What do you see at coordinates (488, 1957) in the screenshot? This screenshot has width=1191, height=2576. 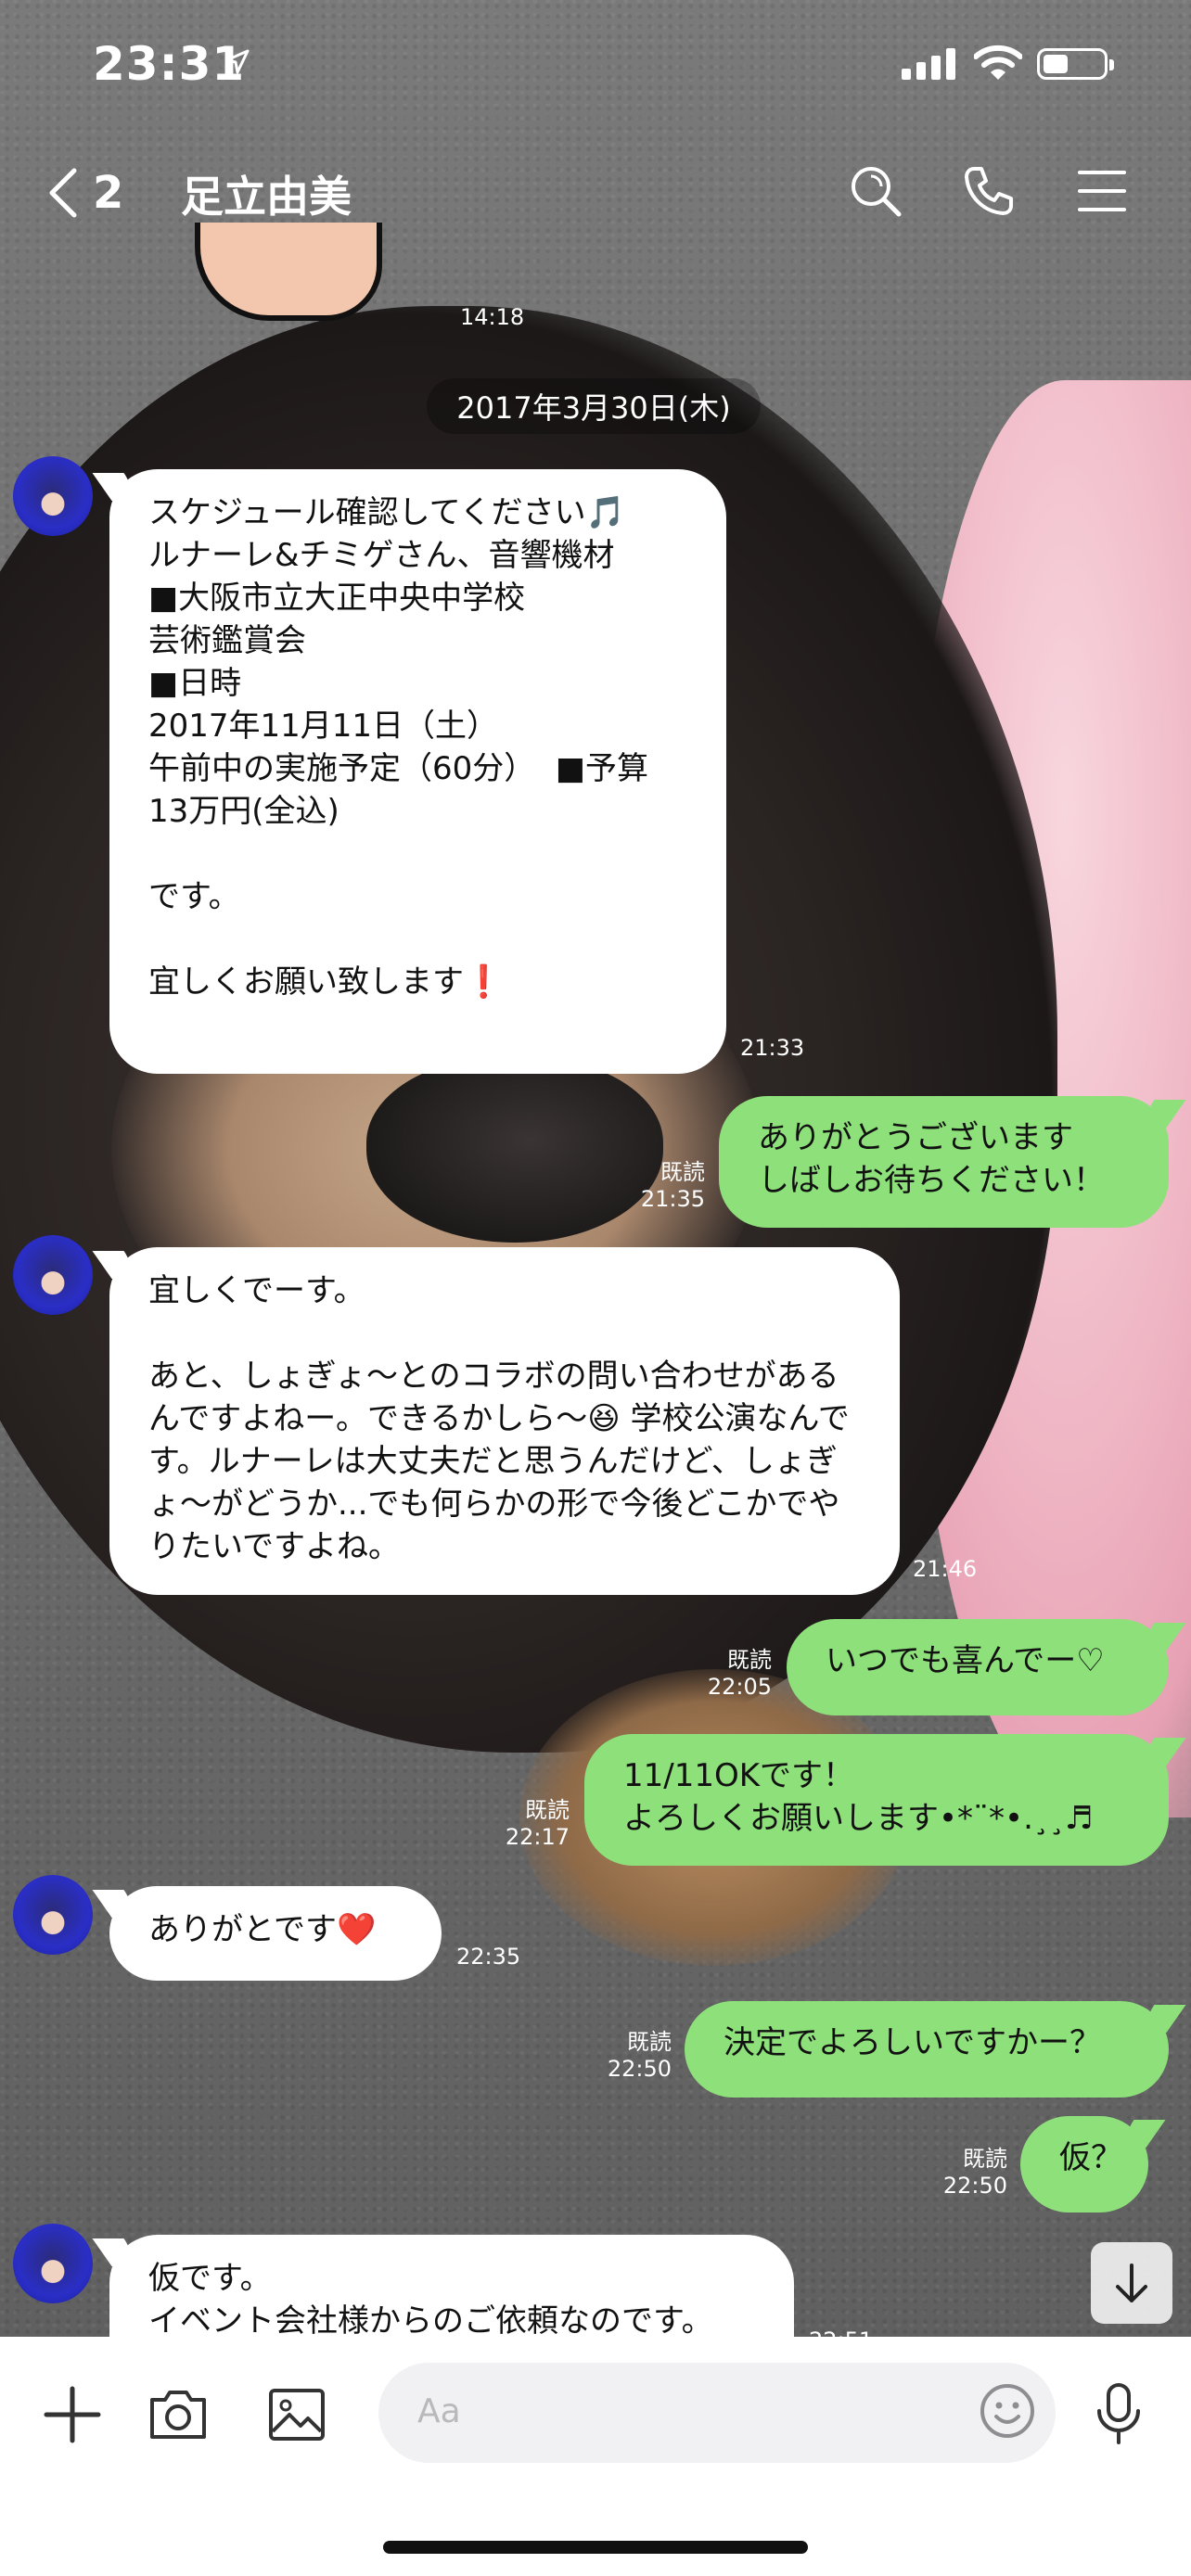 I see `message-time: 22:35` at bounding box center [488, 1957].